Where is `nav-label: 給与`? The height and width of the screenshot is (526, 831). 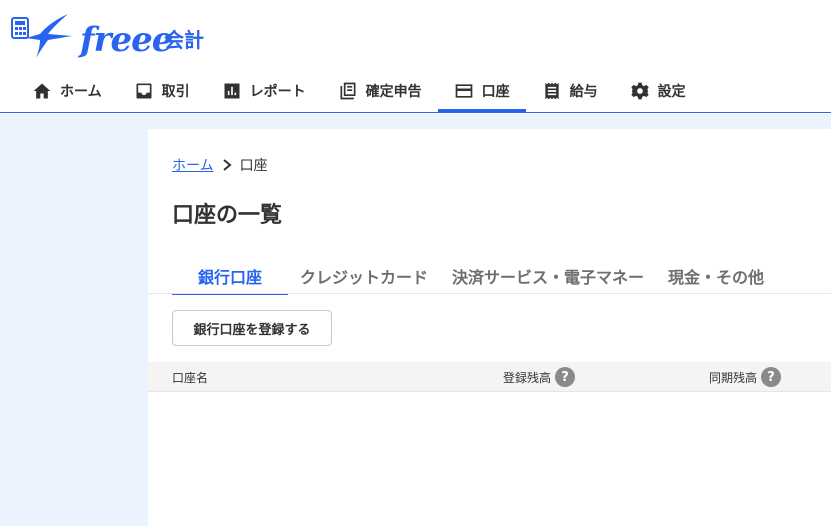 nav-label: 給与 is located at coordinates (583, 92).